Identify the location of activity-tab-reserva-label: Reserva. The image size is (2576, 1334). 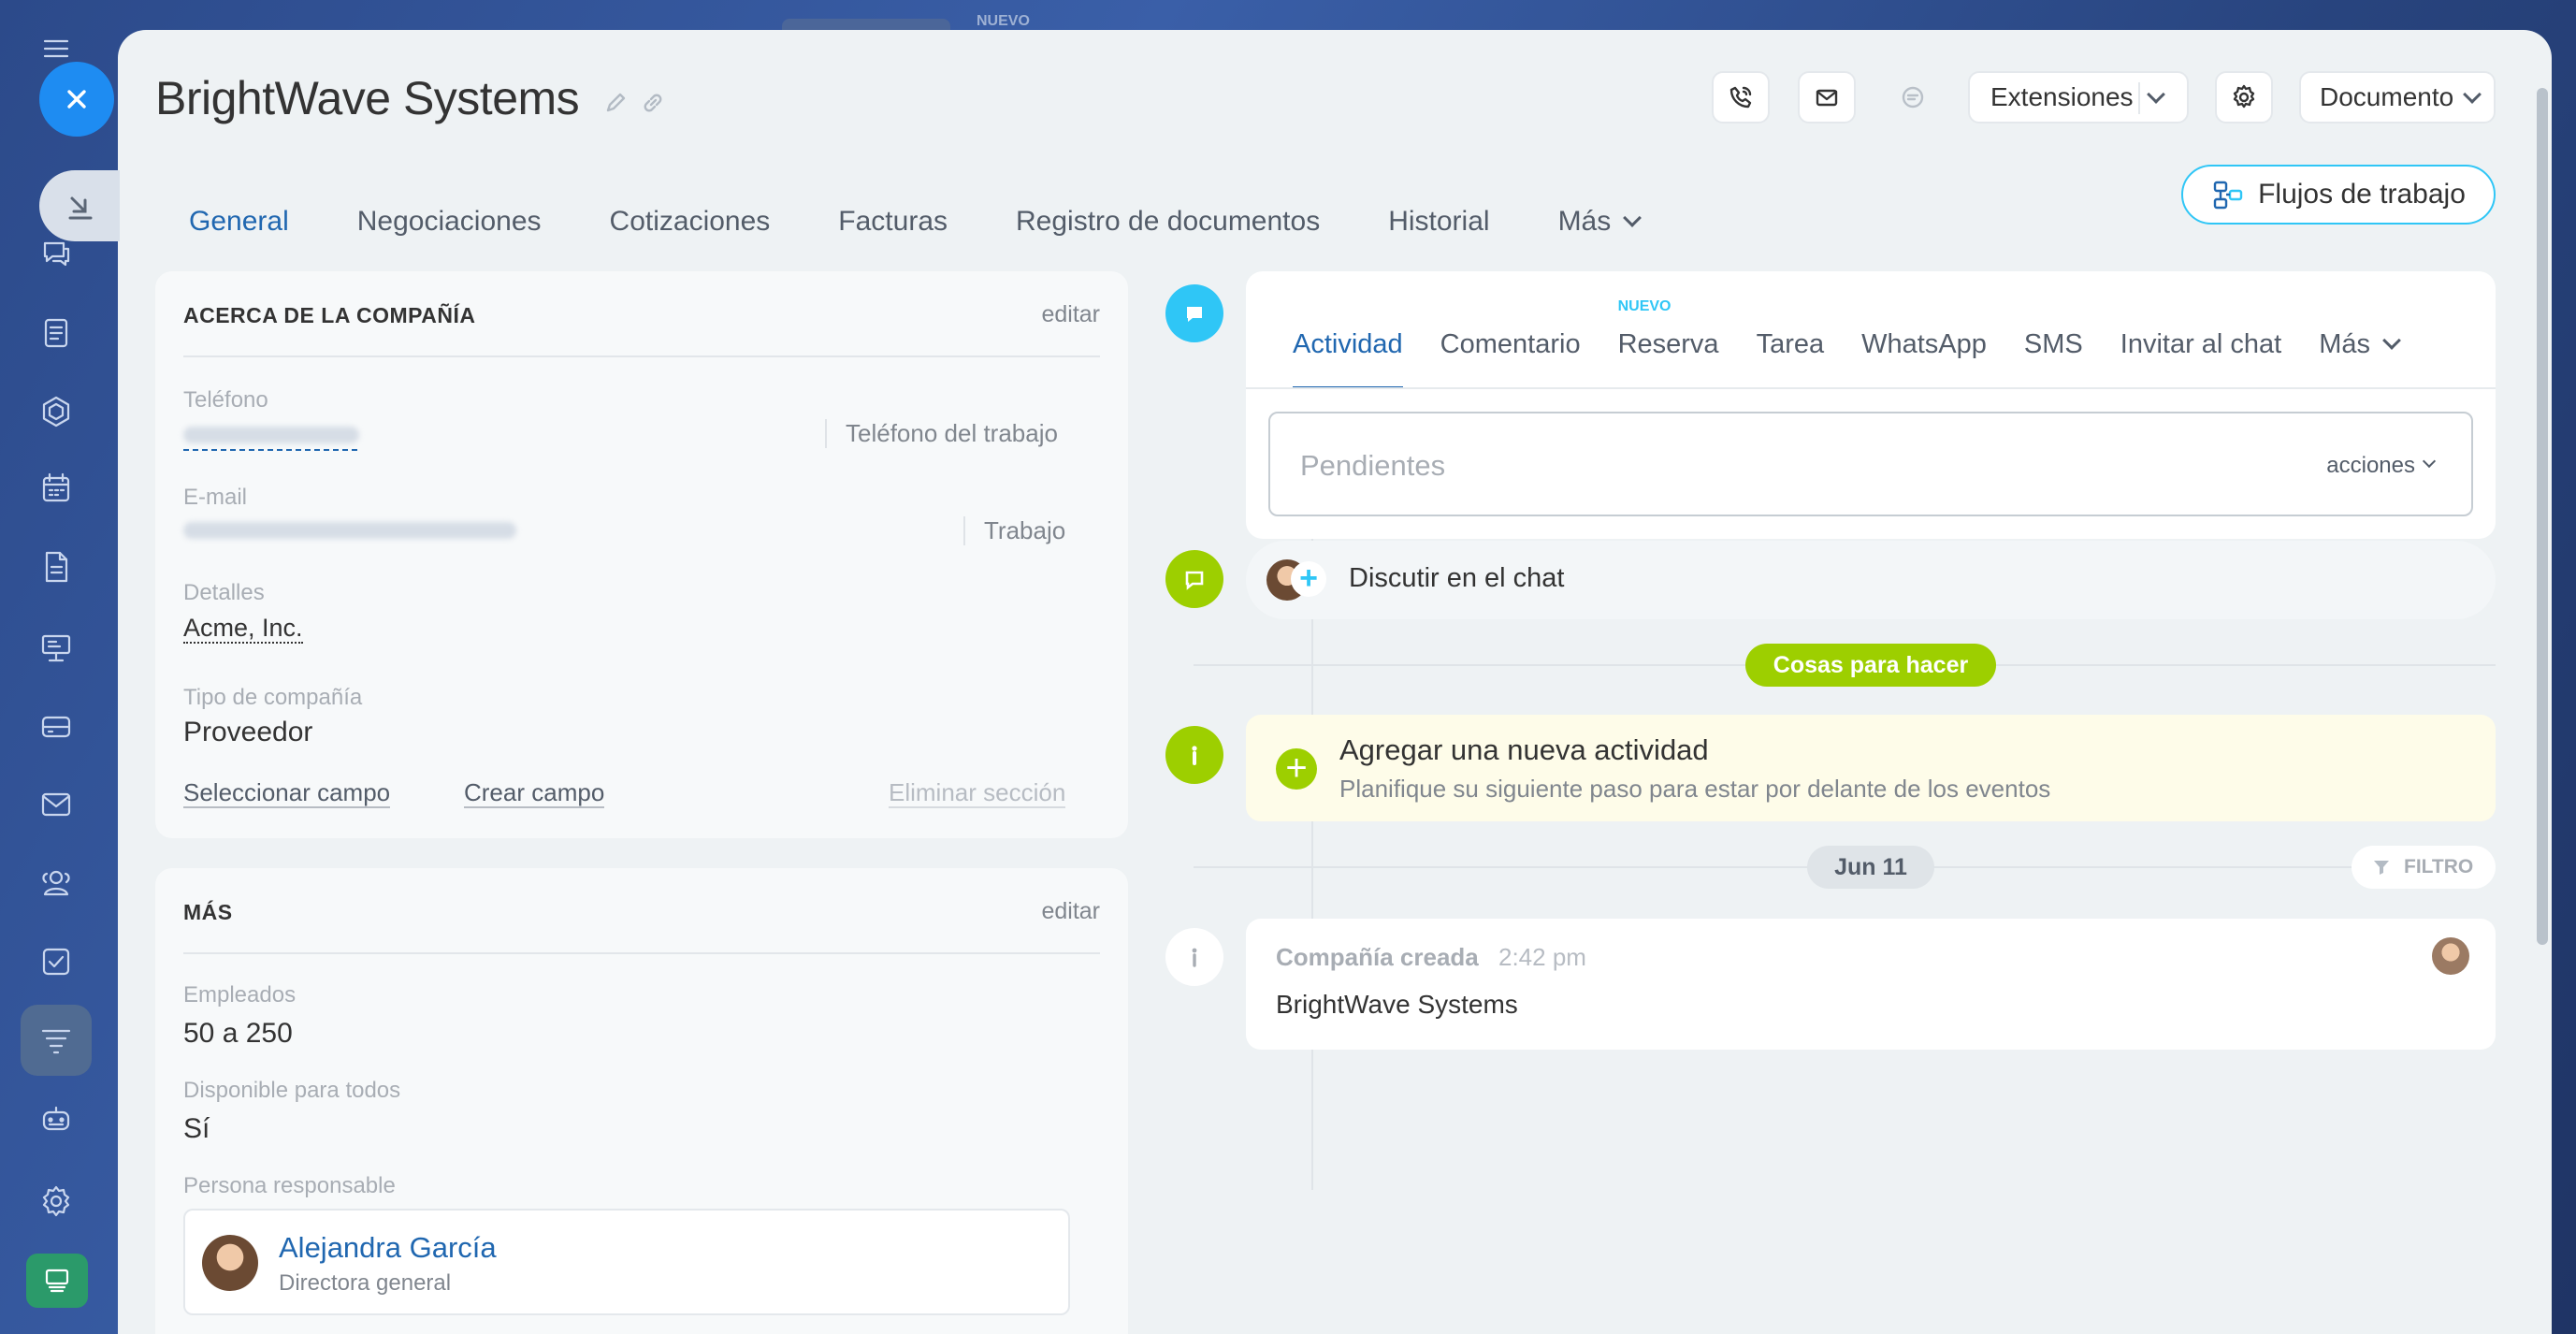
(1668, 344).